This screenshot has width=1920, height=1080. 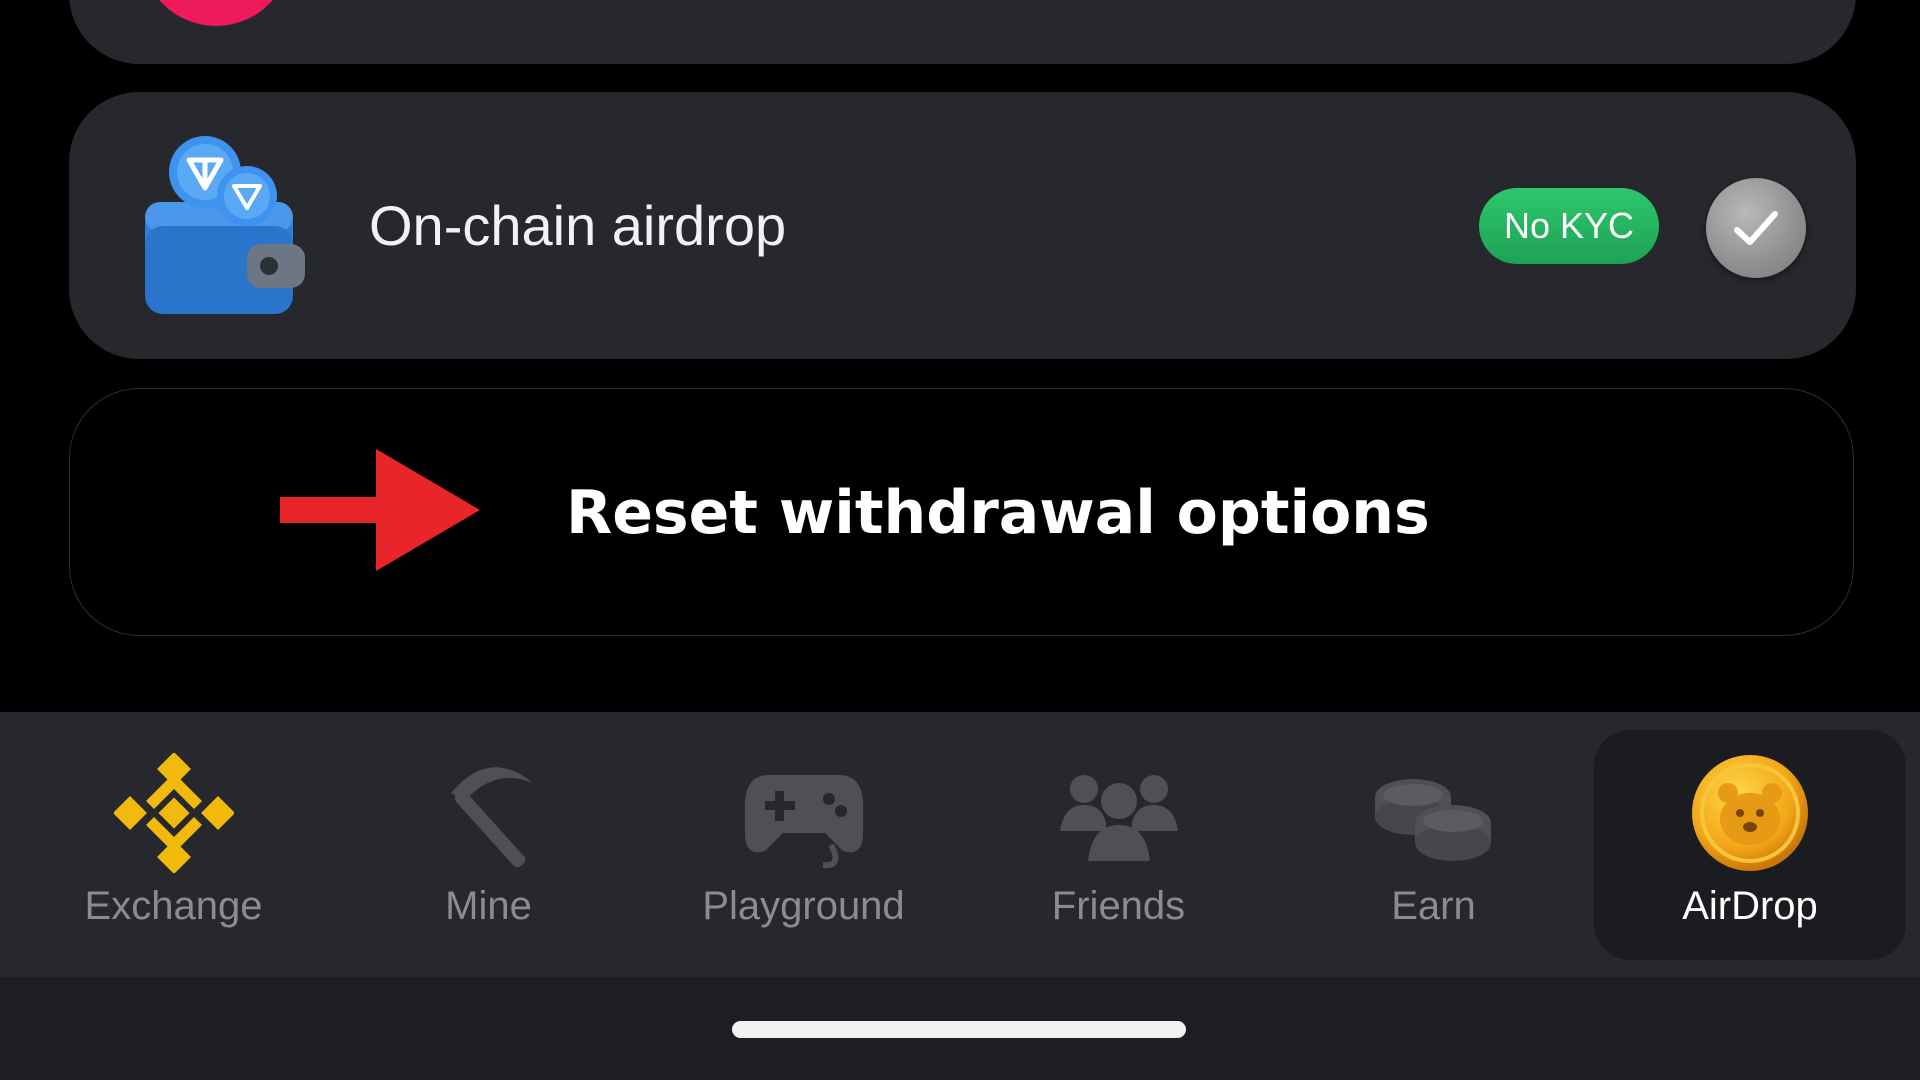 What do you see at coordinates (381, 512) in the screenshot?
I see `red-arrow-icon` at bounding box center [381, 512].